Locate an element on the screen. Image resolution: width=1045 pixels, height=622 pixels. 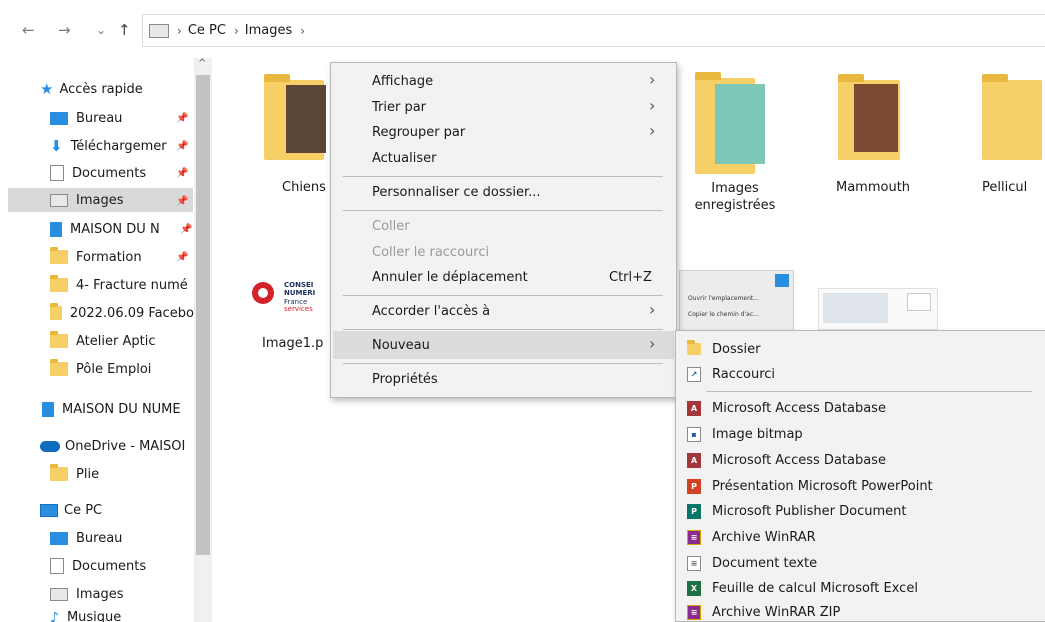
conseiller-numerique-logo is located at coordinates (263, 293).